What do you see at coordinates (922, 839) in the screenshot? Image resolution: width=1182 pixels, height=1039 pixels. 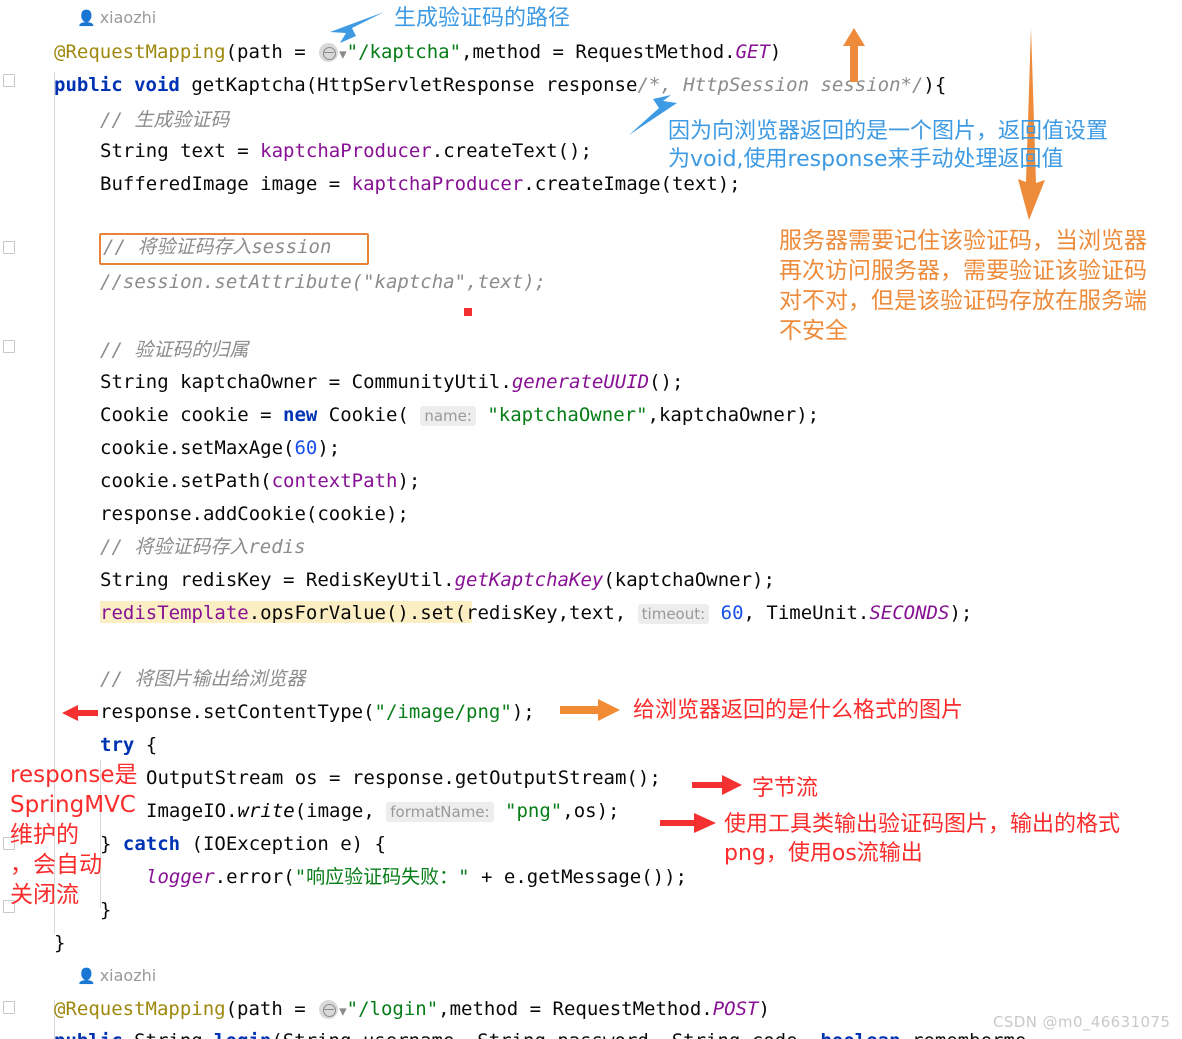 I see `annotation-red-imageio: 使用工具类输出验证码图片，输出的格式 png，使用os流输出` at bounding box center [922, 839].